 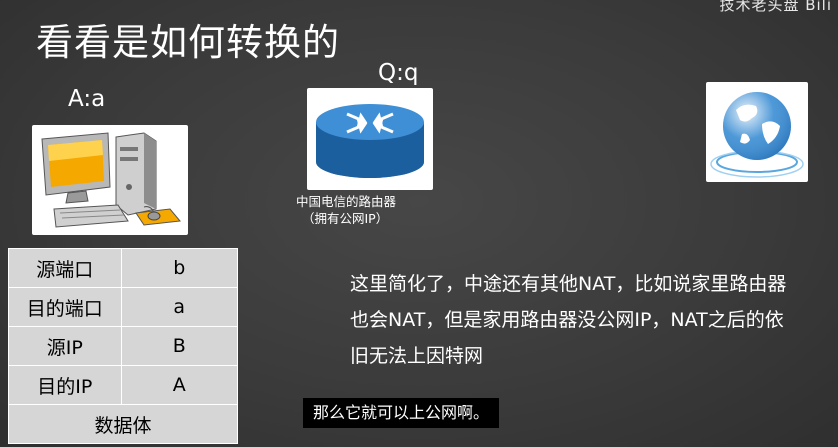 What do you see at coordinates (65, 346) in the screenshot?
I see `field-source-ip: 源IP` at bounding box center [65, 346].